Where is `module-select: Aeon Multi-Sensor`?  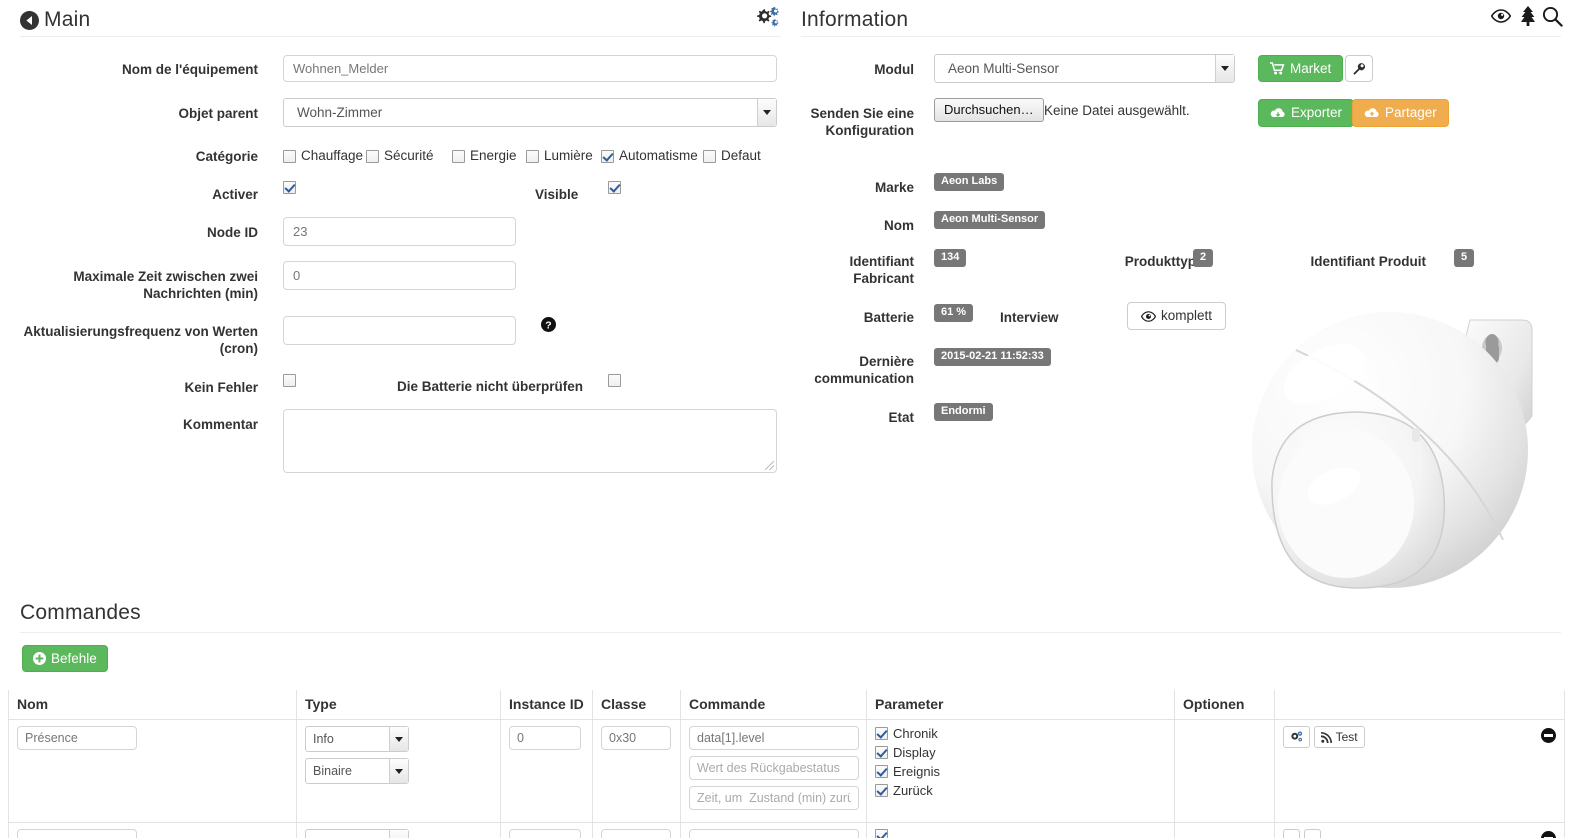 module-select: Aeon Multi-Sensor is located at coordinates (1084, 68).